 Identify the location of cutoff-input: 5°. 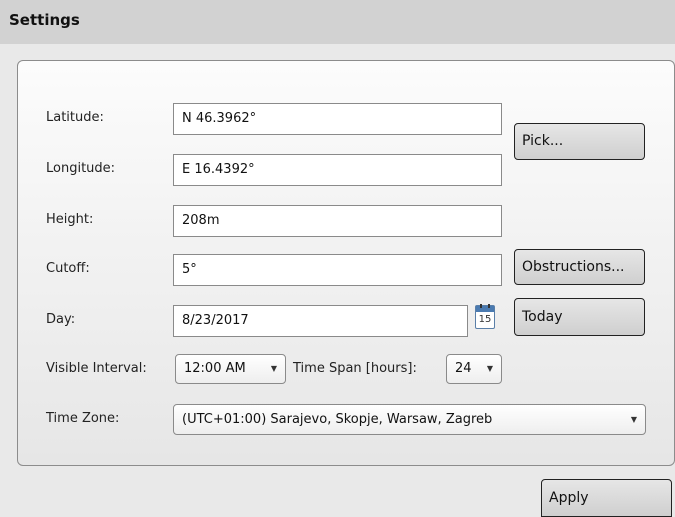
(337, 270).